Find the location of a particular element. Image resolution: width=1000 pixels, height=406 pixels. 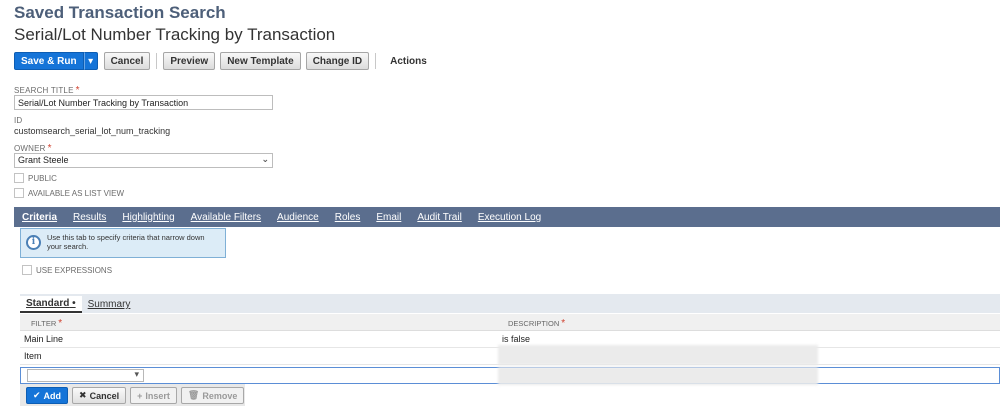

filter-cell: Item is located at coordinates (33, 356).